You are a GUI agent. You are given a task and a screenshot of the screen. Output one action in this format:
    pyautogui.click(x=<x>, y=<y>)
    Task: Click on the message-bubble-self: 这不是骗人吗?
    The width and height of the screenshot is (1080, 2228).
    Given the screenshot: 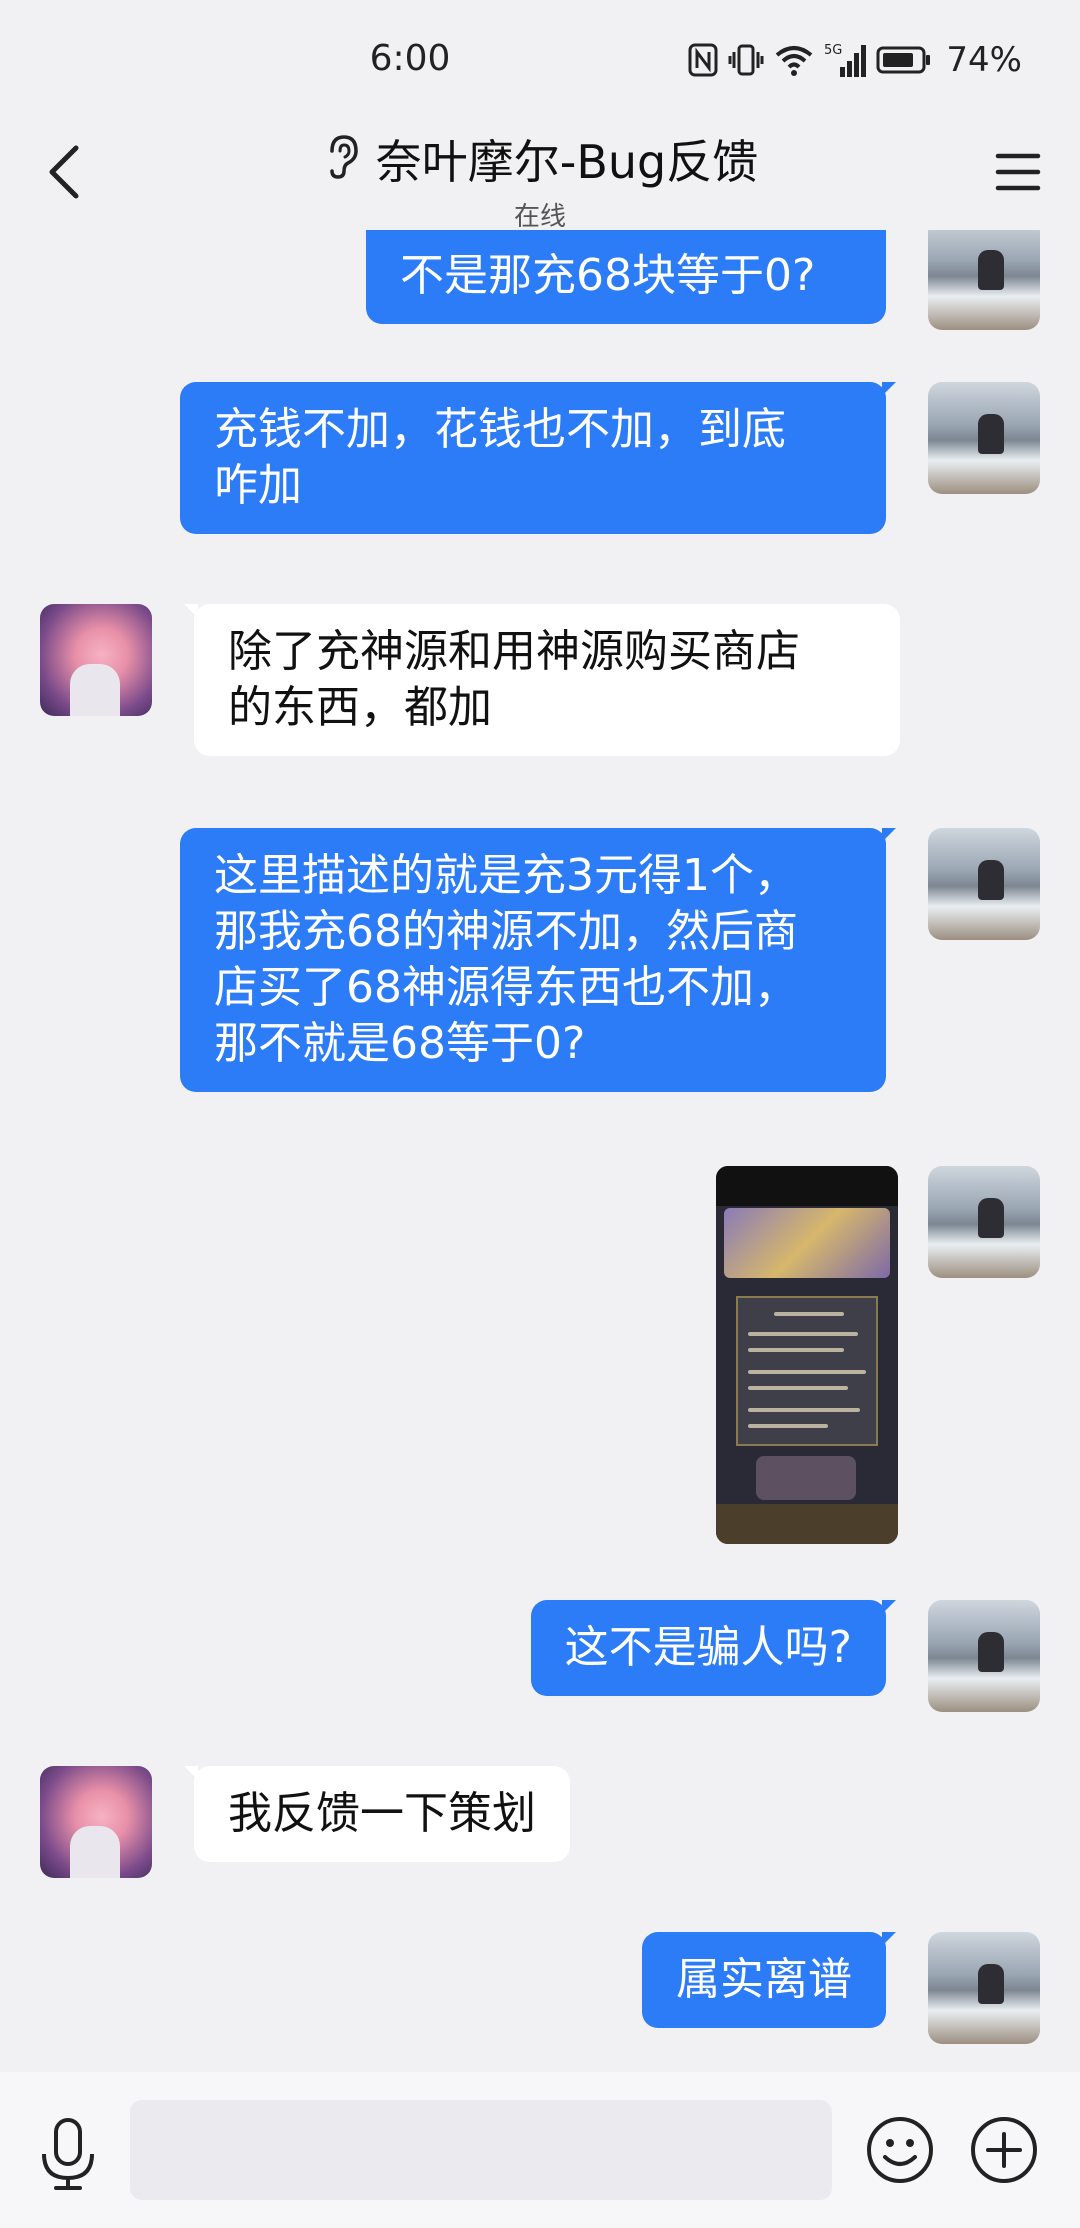 What is the action you would take?
    pyautogui.click(x=713, y=1648)
    